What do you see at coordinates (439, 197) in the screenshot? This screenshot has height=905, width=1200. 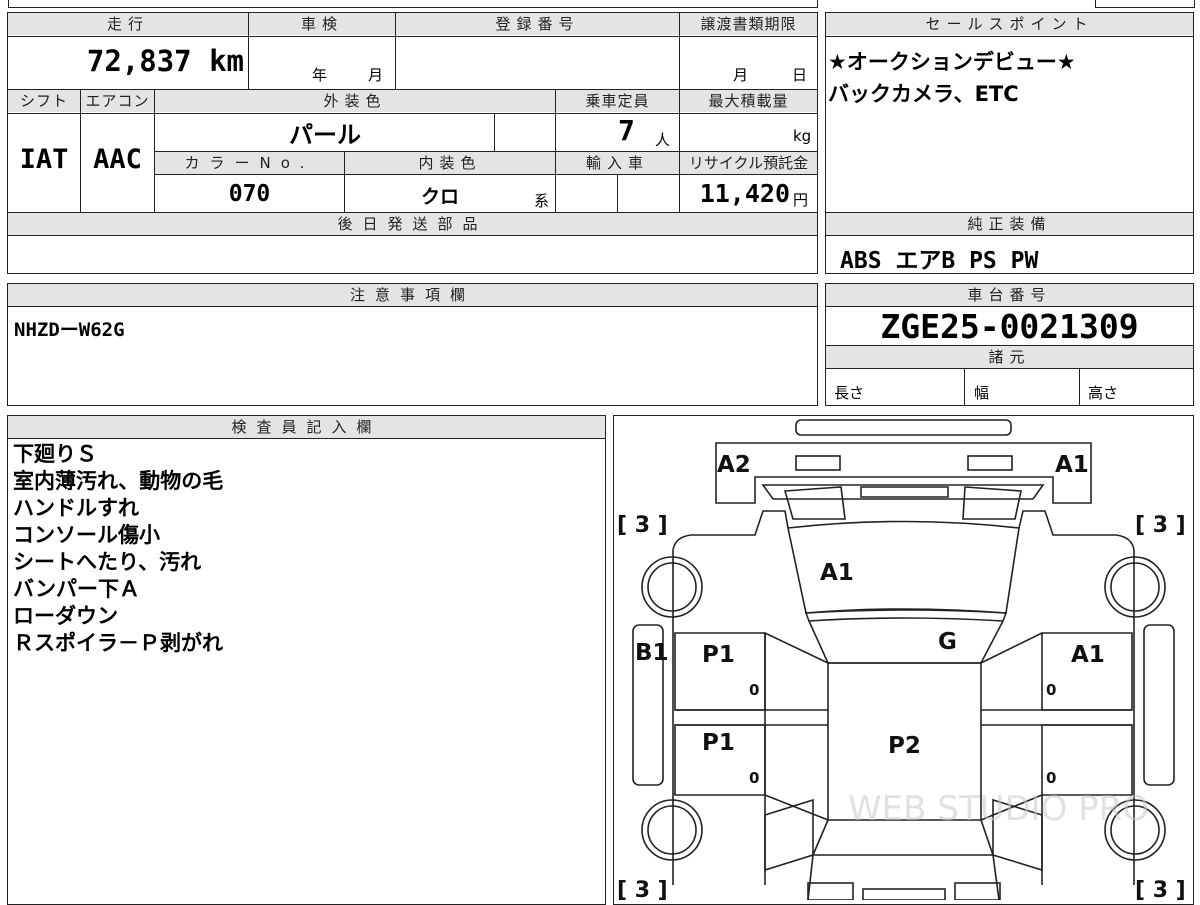 I see `int-color-value: クロ` at bounding box center [439, 197].